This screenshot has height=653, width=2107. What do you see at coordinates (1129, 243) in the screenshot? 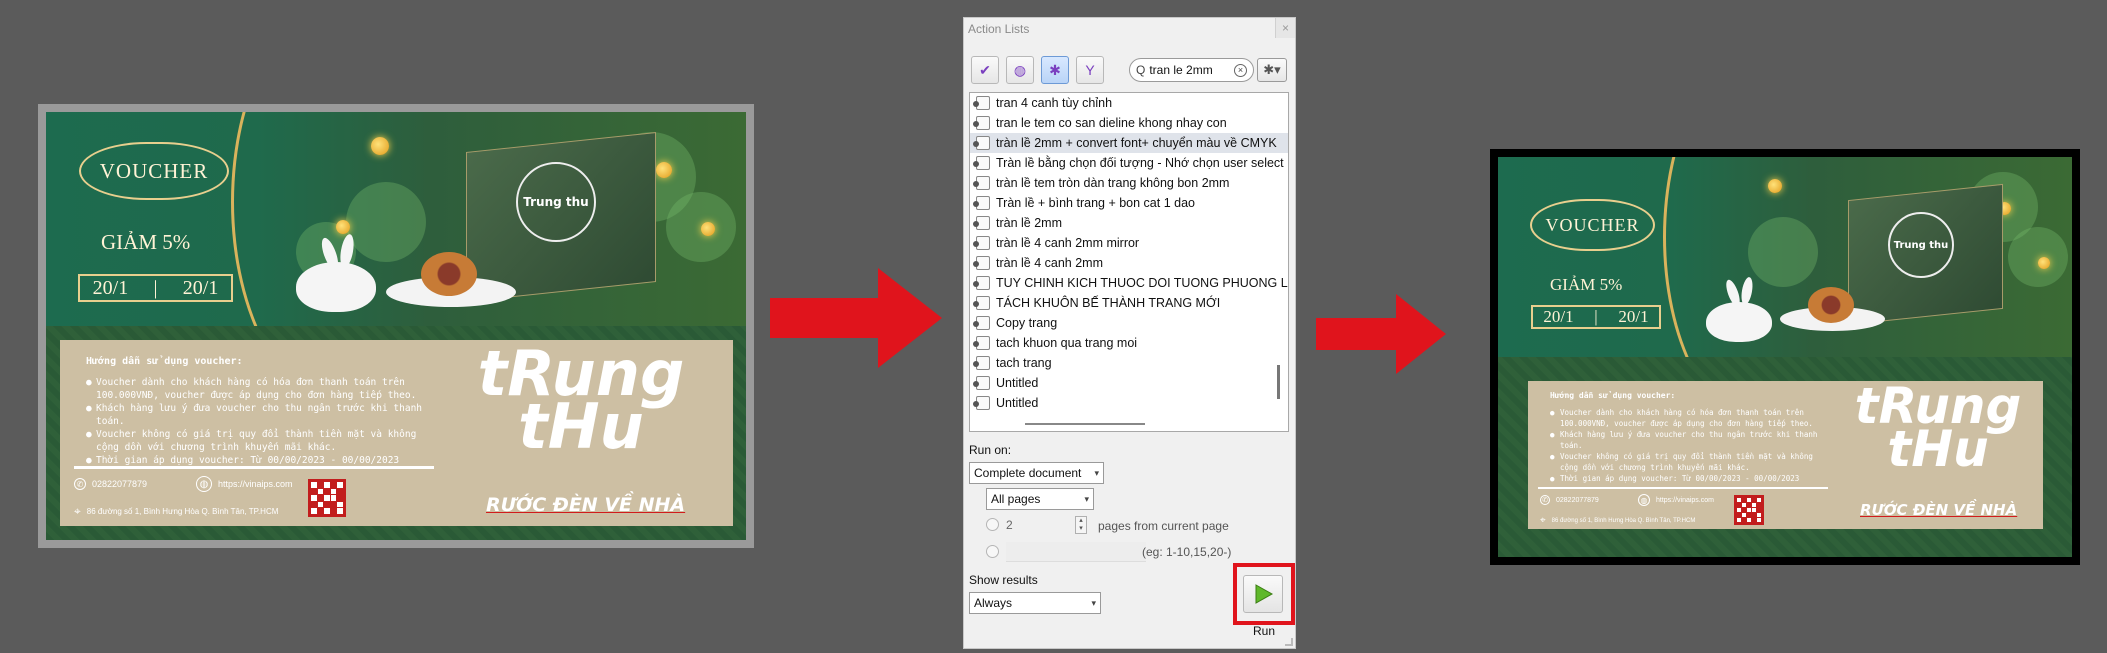
I see `action-list-item: tràn lề 4 canh 2mm mirror` at bounding box center [1129, 243].